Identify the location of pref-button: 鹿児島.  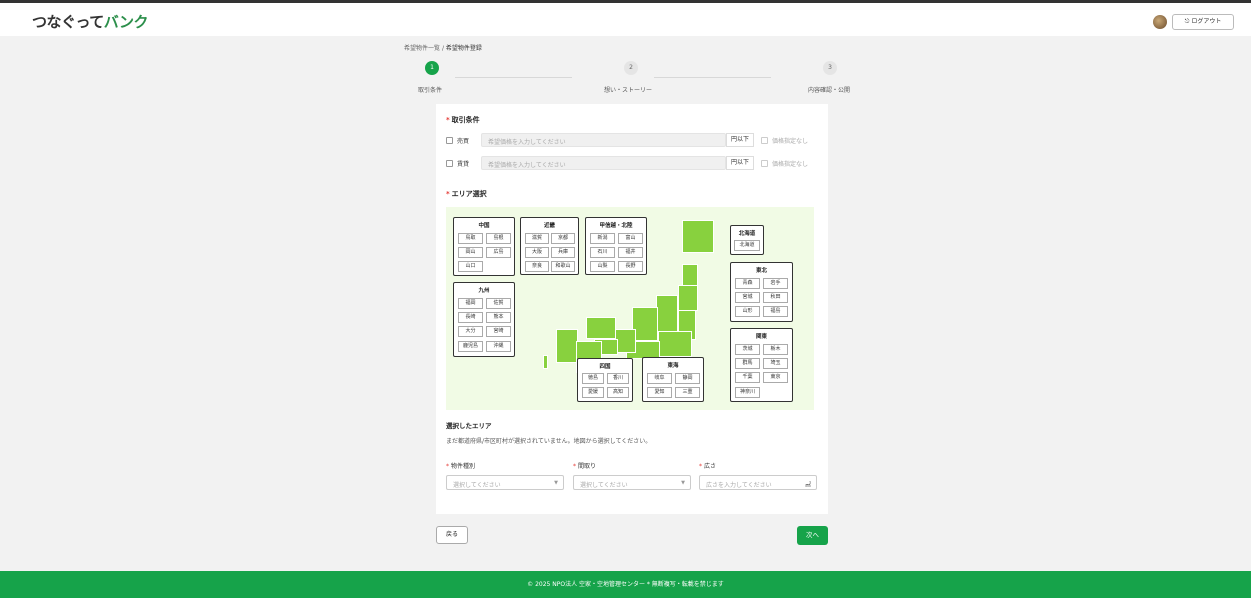
(470, 346).